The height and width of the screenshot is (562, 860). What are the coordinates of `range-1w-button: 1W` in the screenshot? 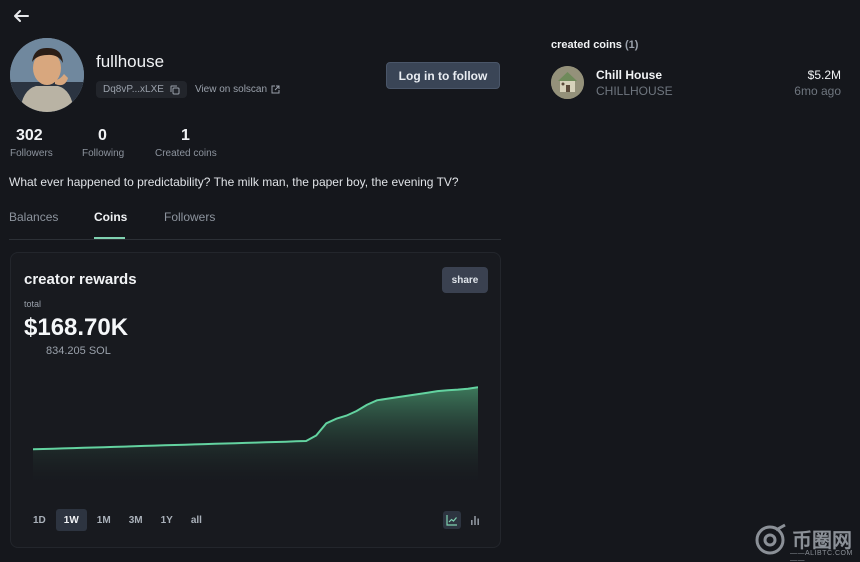 It's located at (71, 520).